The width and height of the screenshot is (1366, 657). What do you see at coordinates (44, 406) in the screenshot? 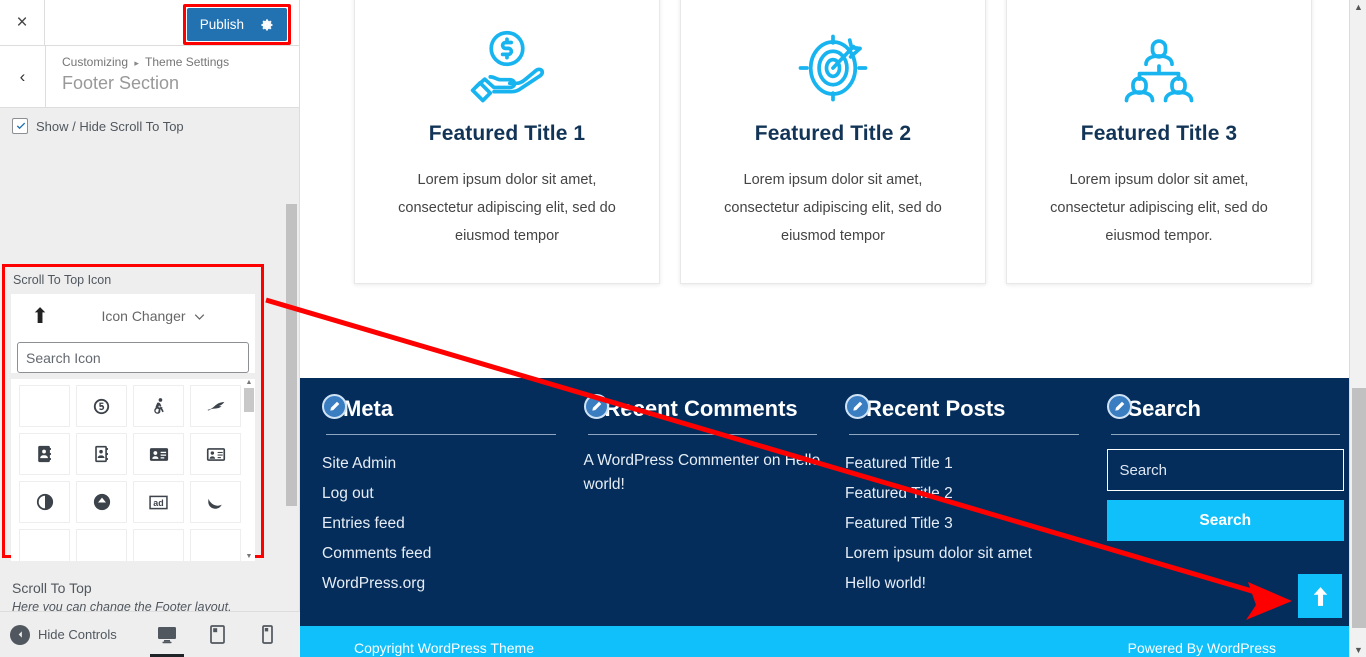
I see `icon-cell-blank` at bounding box center [44, 406].